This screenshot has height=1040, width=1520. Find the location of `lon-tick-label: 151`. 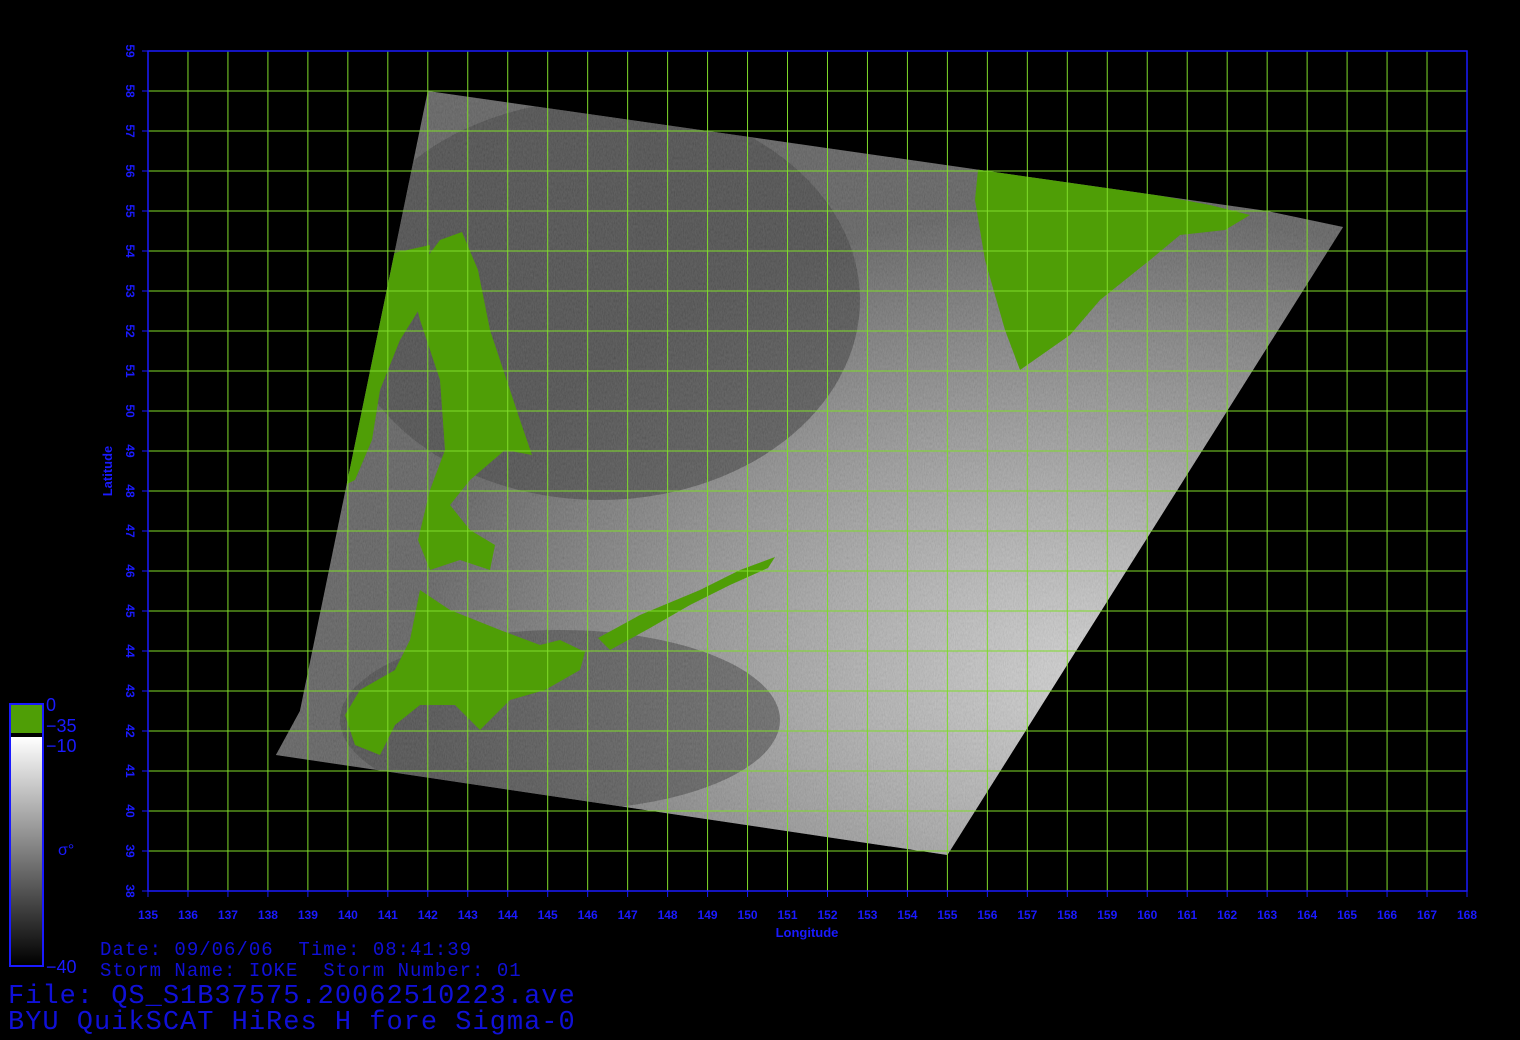

lon-tick-label: 151 is located at coordinates (787, 915).